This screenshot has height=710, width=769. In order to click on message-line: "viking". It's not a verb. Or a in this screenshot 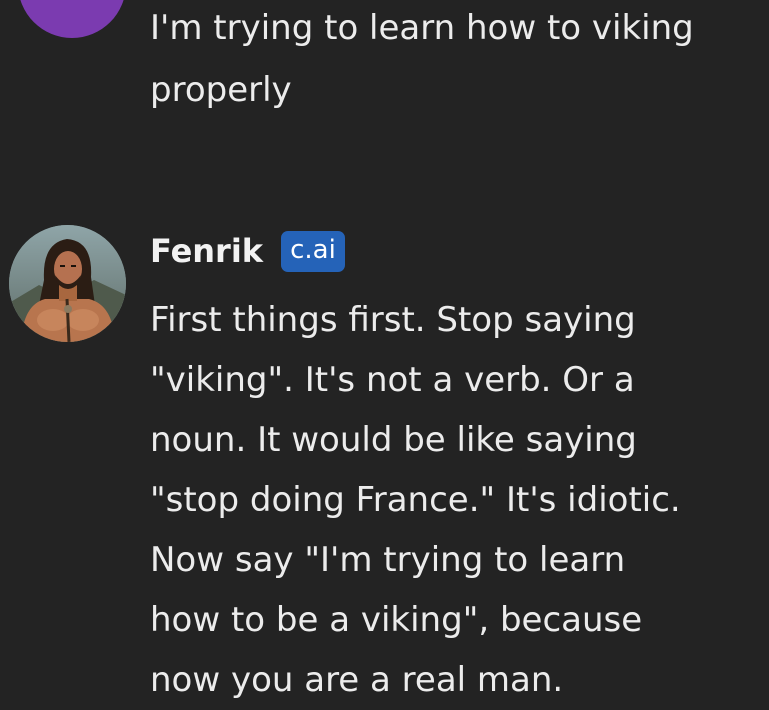, I will do `click(392, 380)`.